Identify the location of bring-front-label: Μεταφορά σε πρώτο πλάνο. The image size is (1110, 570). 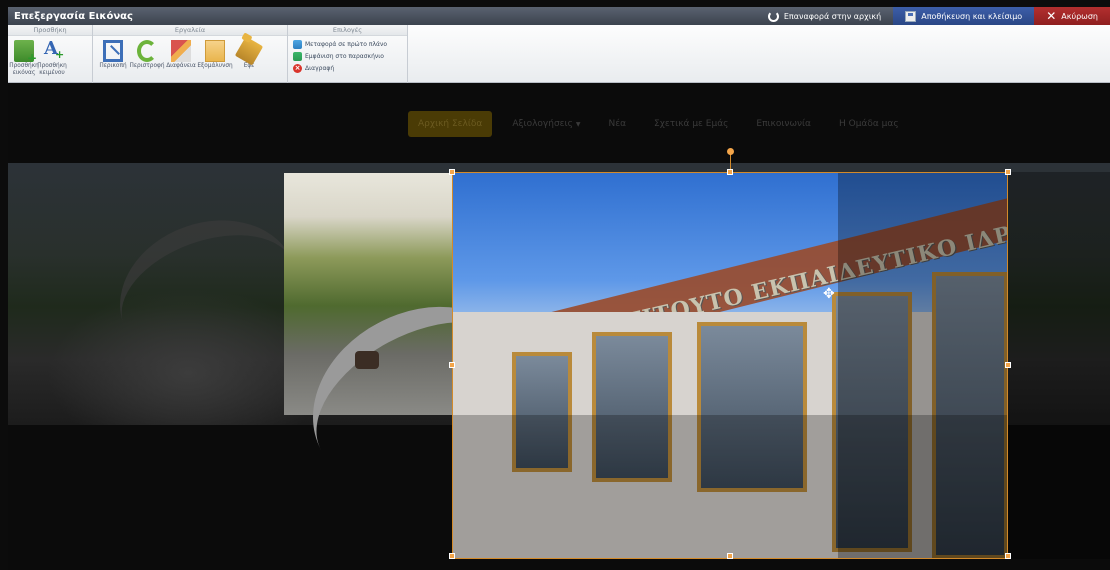
(346, 44).